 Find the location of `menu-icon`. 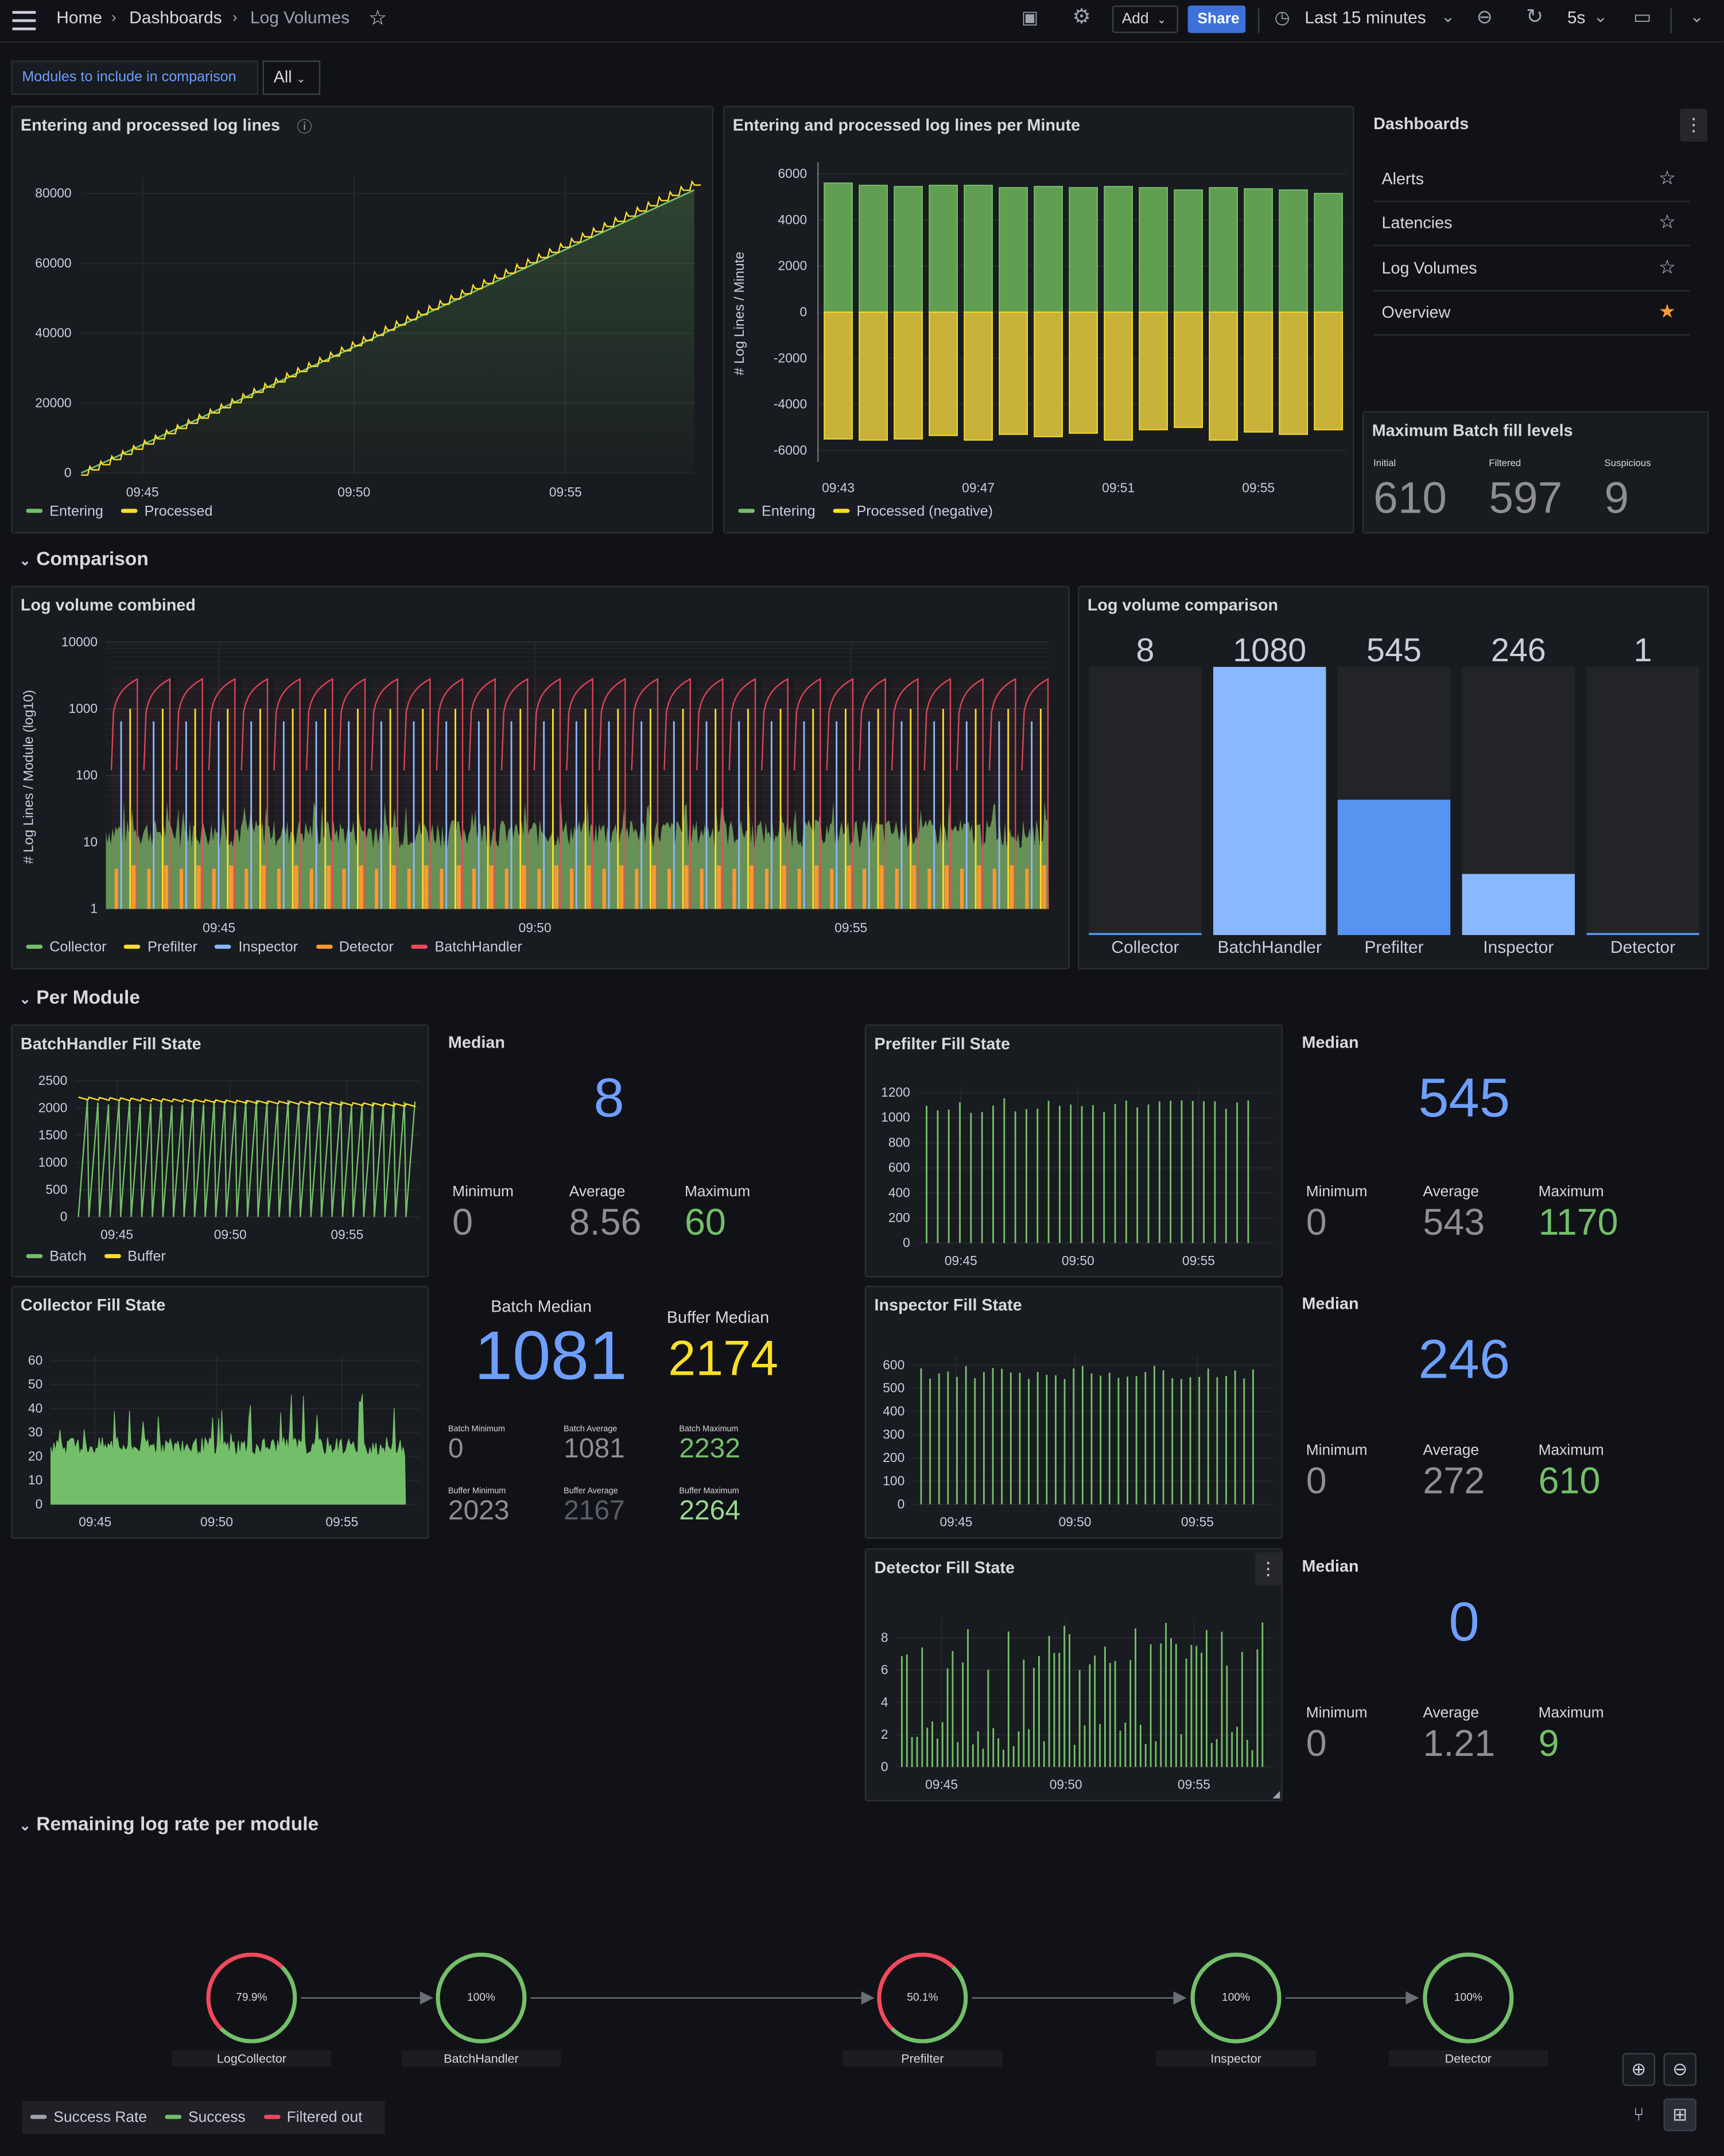

menu-icon is located at coordinates (24, 20).